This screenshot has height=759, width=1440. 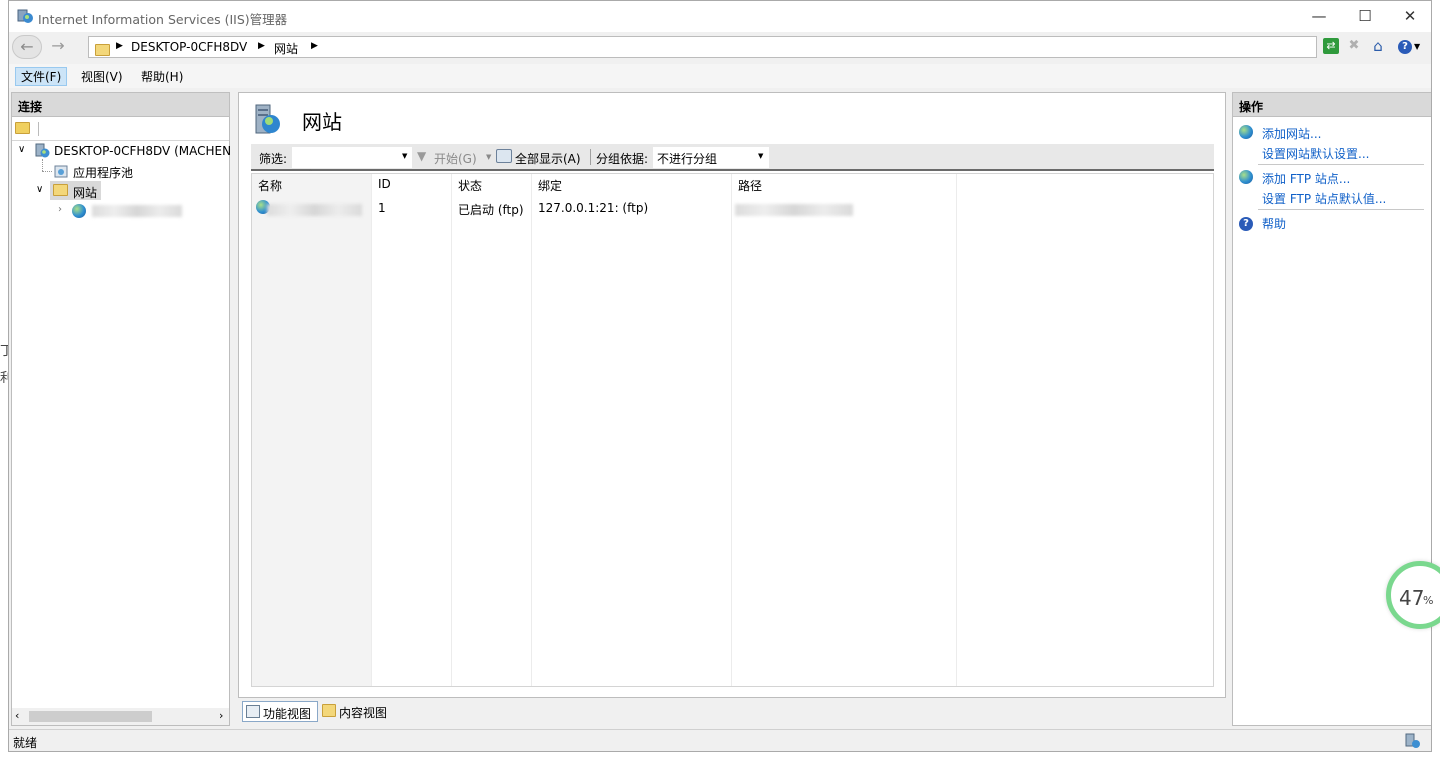 I want to click on menu-help: 帮助(H), so click(x=162, y=76).